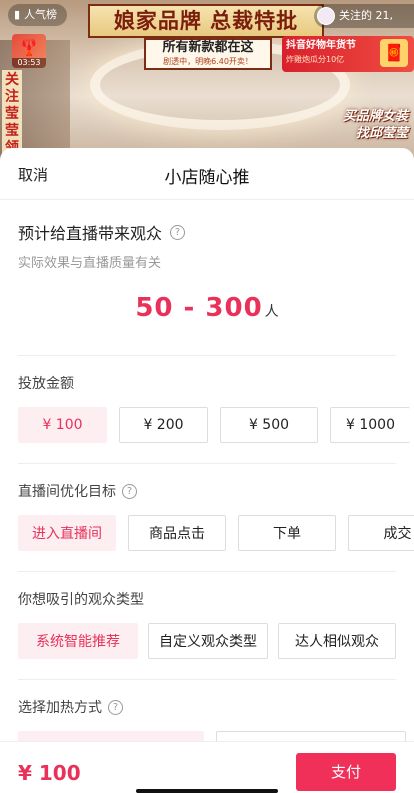  What do you see at coordinates (199, 308) in the screenshot?
I see `estimate-range-value: 50 - 300` at bounding box center [199, 308].